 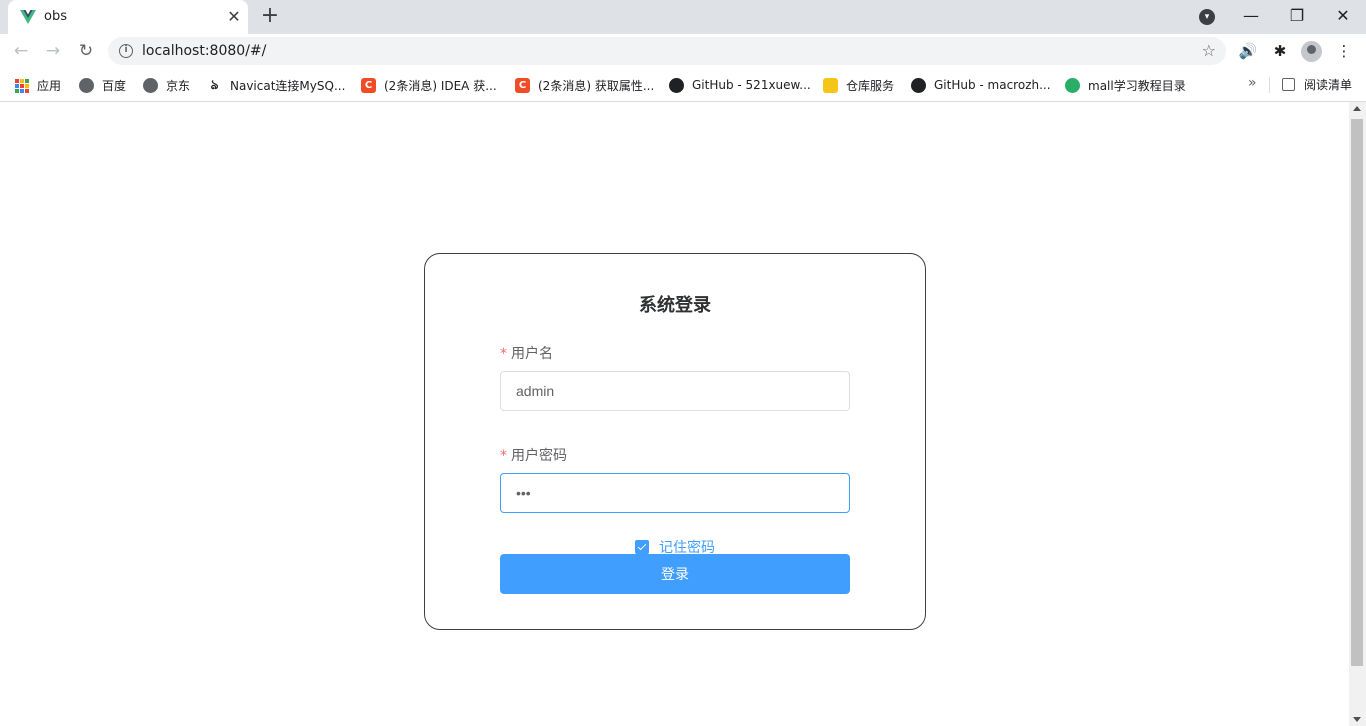 What do you see at coordinates (28, 17) in the screenshot?
I see `vue-logo-icon` at bounding box center [28, 17].